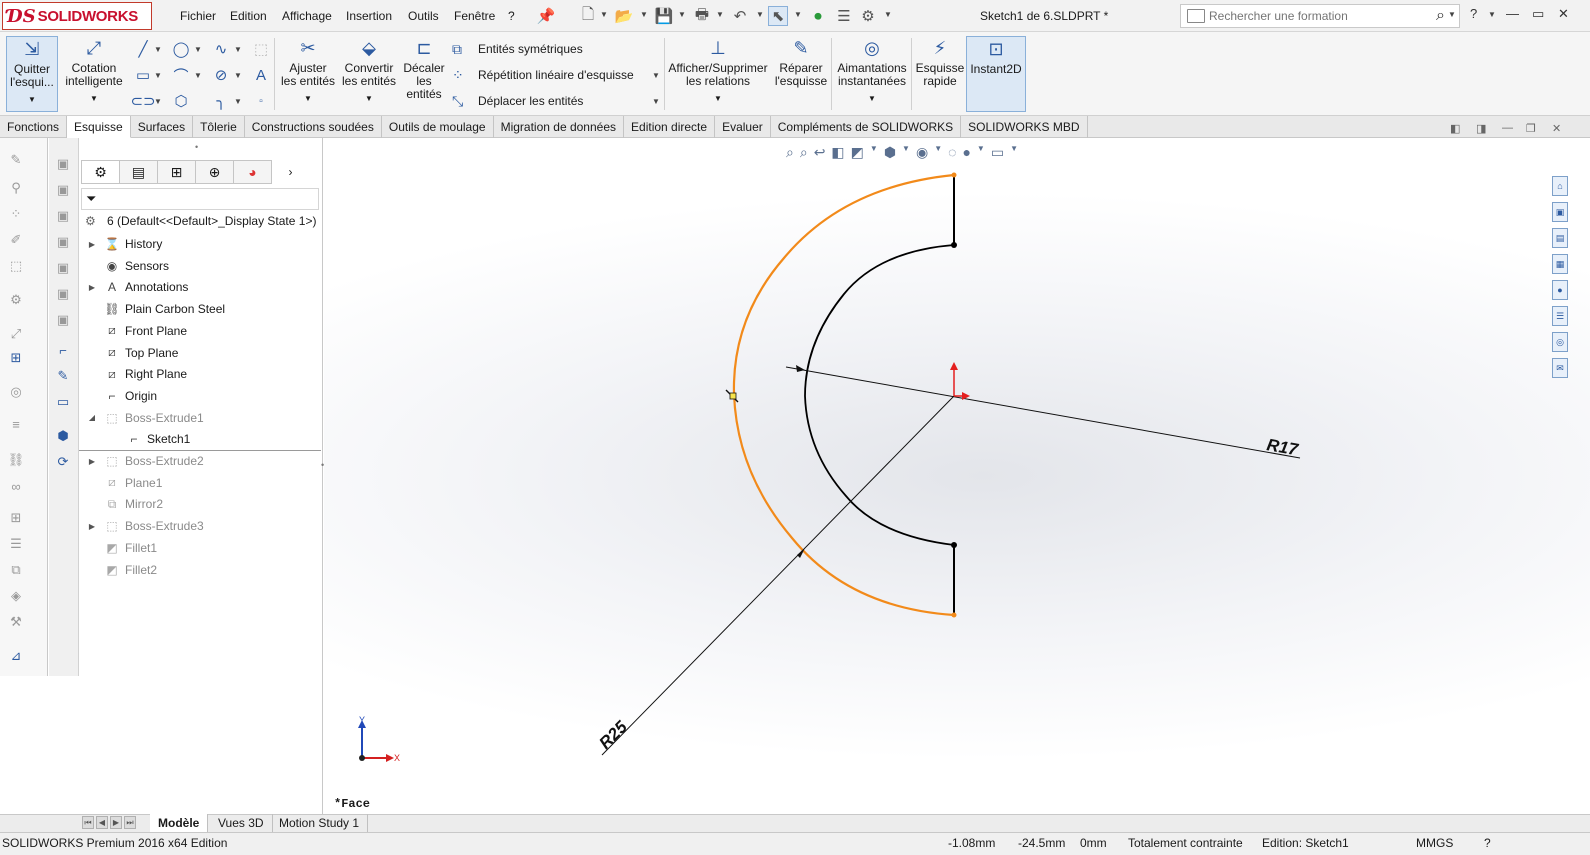 Image resolution: width=1590 pixels, height=855 pixels. What do you see at coordinates (16, 570) in the screenshot?
I see `copy-icon: ⧉` at bounding box center [16, 570].